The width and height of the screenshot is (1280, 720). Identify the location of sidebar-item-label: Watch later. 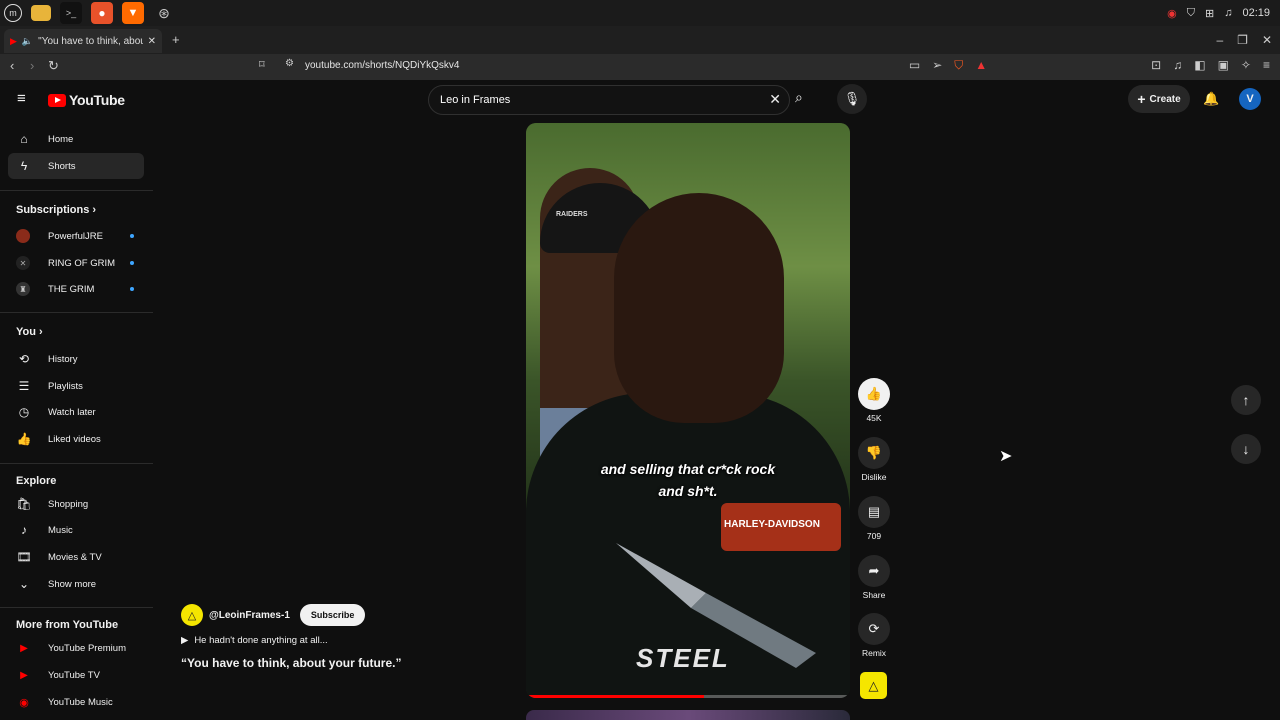
(72, 412).